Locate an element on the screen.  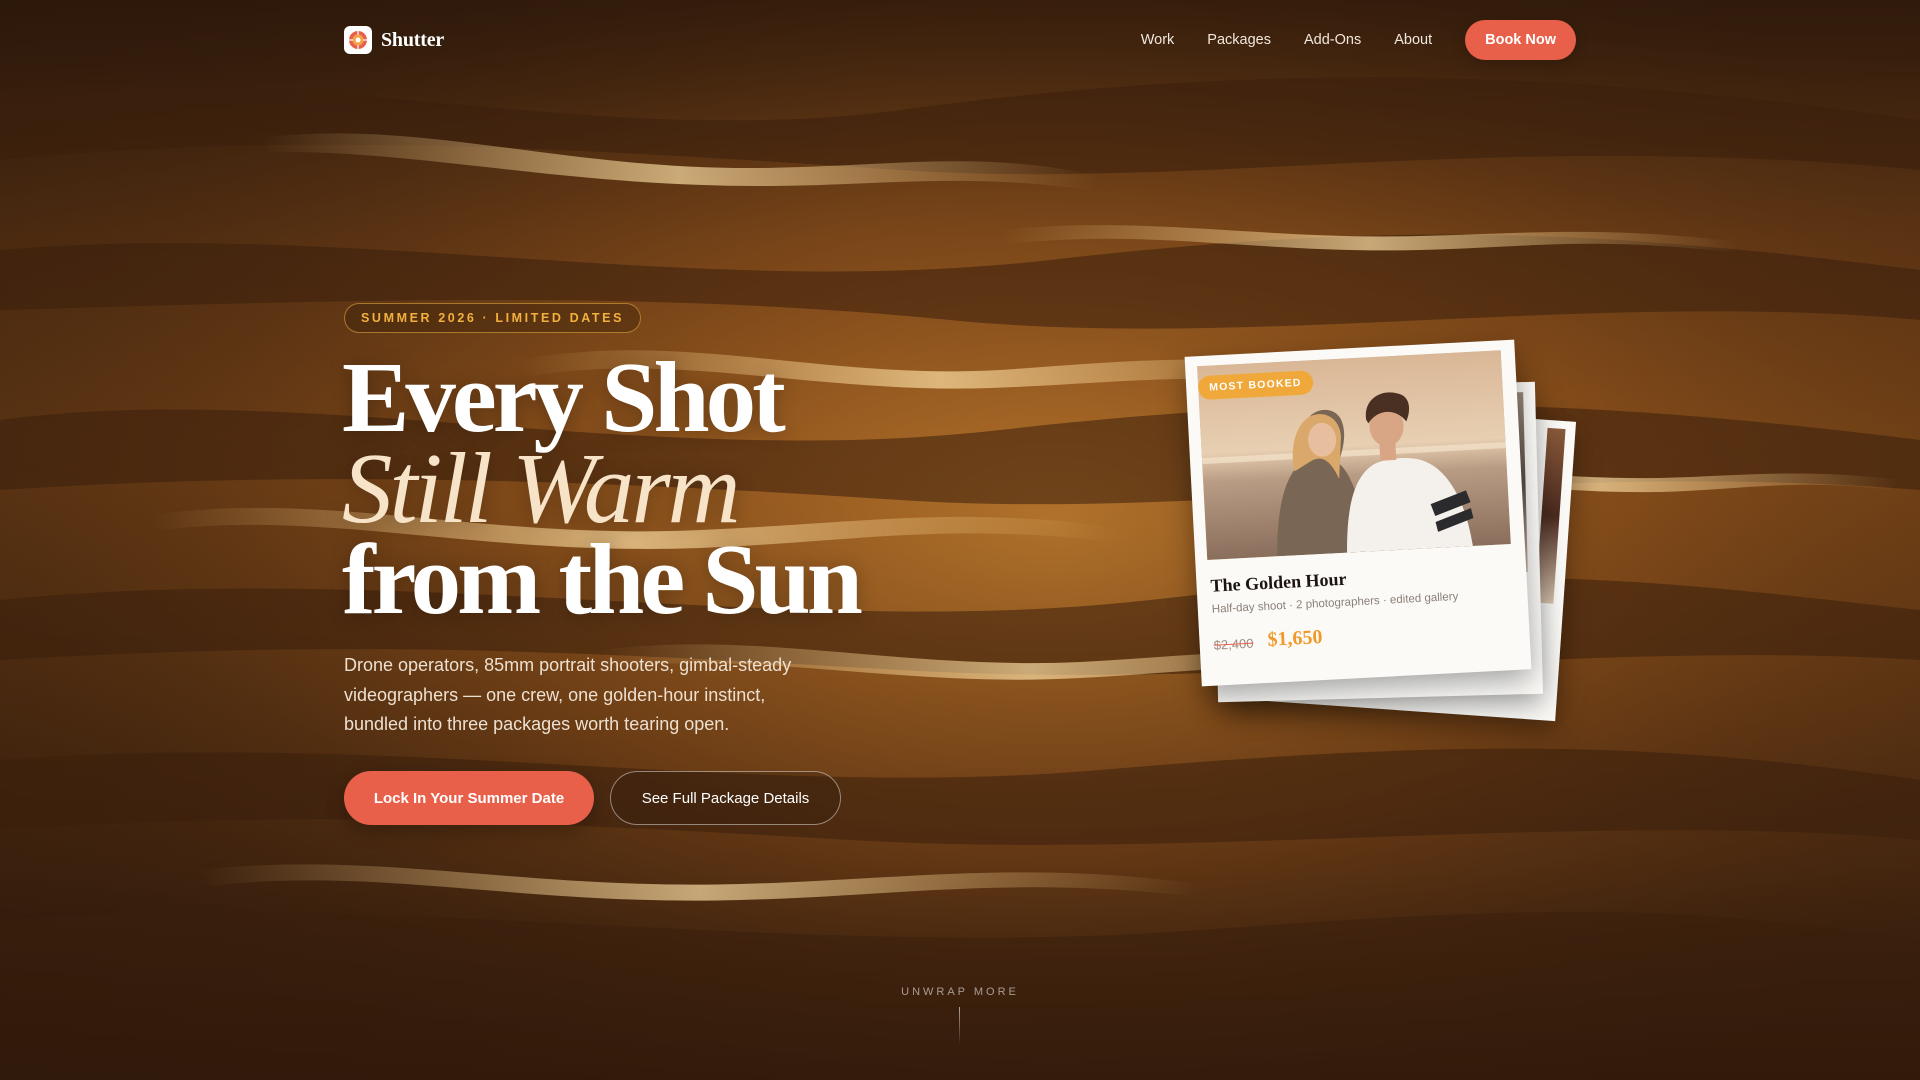
scroll-hint: UNWRAP MORE is located at coordinates (960, 992).